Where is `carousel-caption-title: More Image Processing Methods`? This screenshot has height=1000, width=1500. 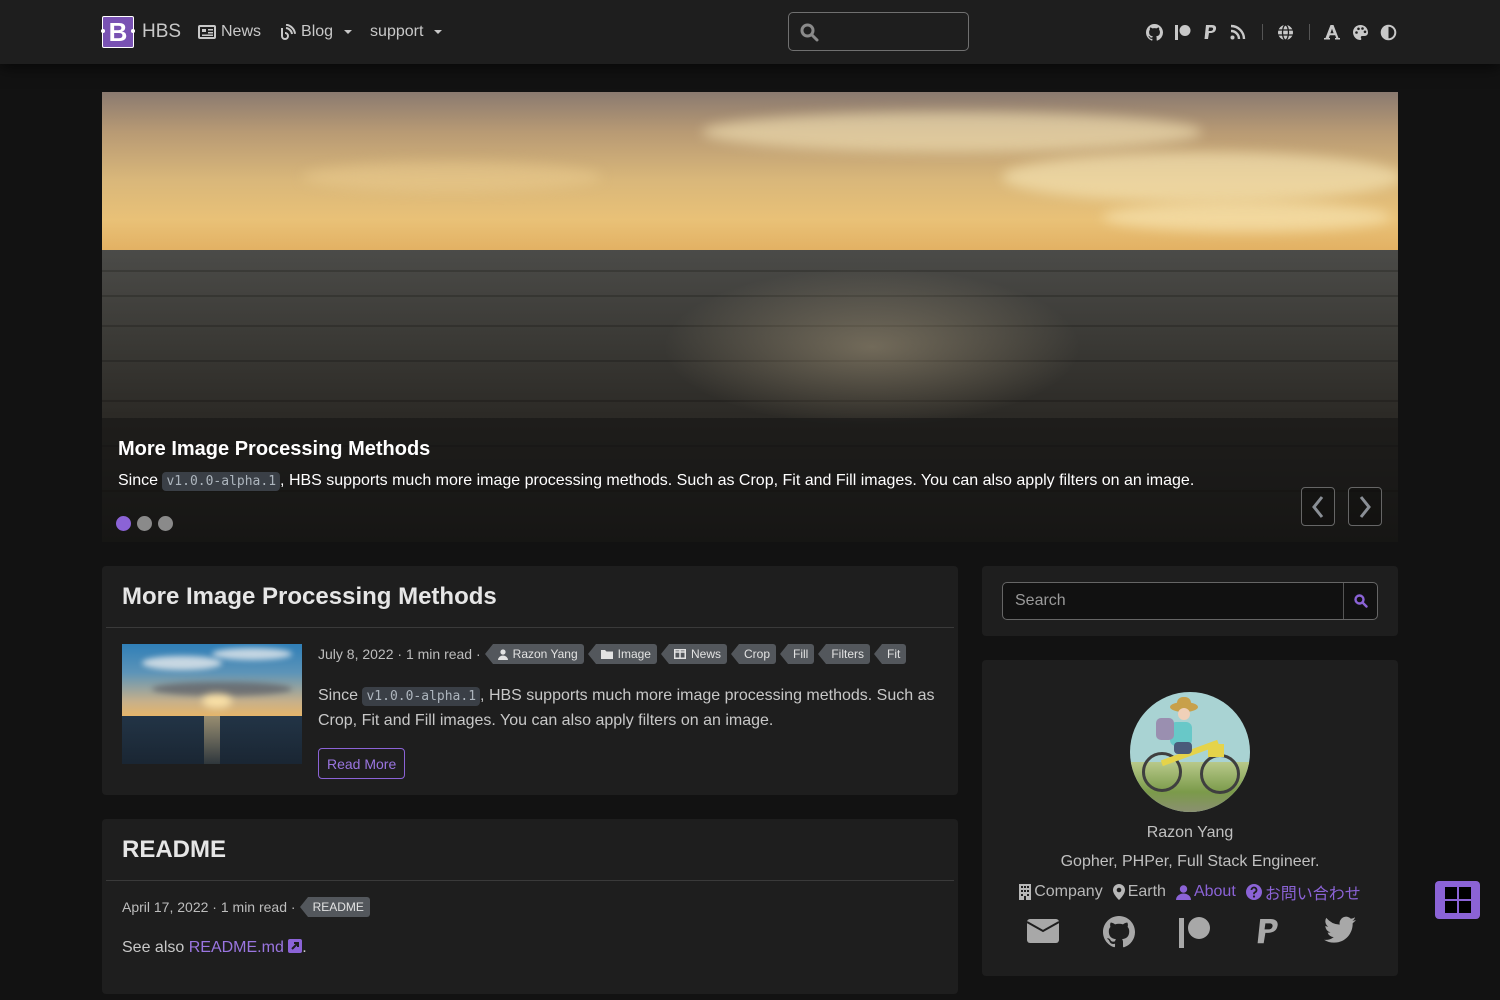
carousel-caption-title: More Image Processing Methods is located at coordinates (274, 449).